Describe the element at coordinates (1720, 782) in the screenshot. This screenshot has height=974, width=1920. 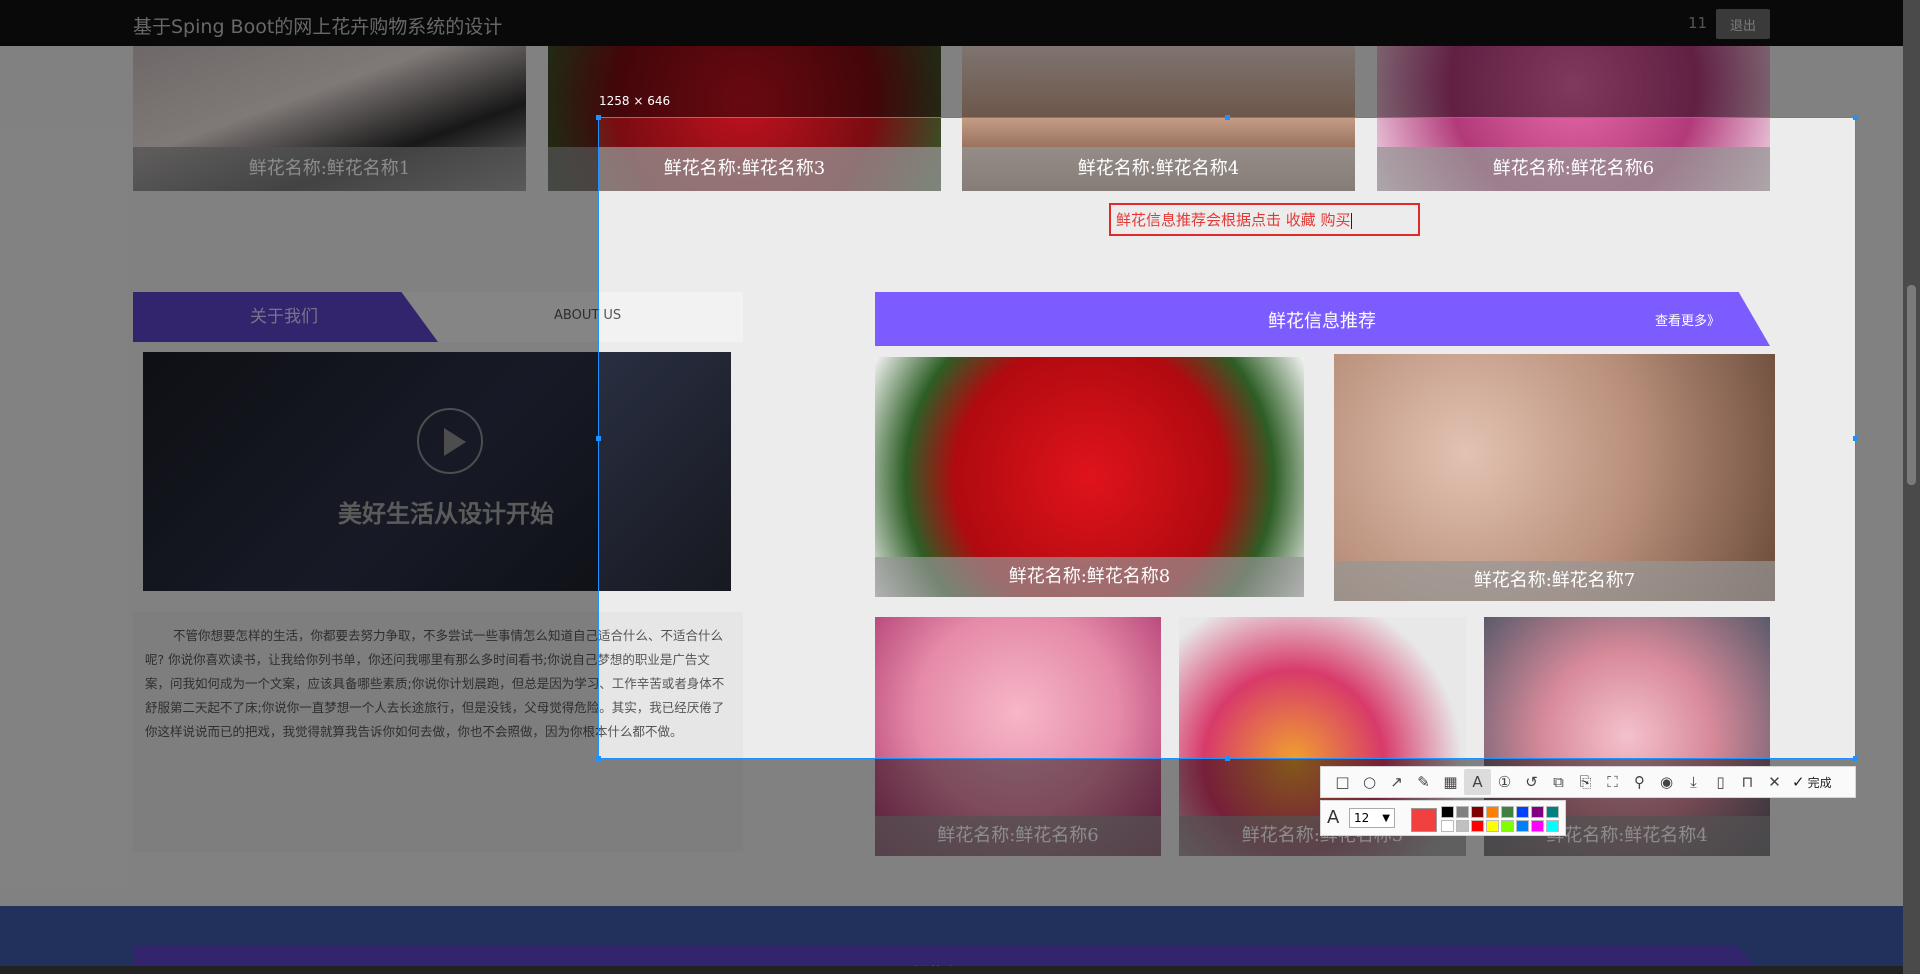
I see `save-icon: ▯` at that location.